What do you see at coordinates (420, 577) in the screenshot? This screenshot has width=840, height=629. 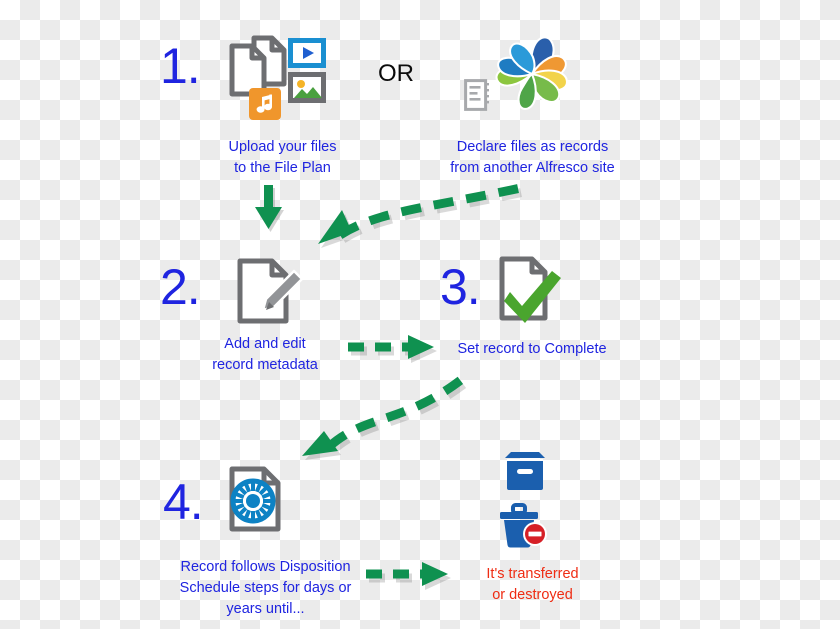 I see `arrow-step4-to-outcome` at bounding box center [420, 577].